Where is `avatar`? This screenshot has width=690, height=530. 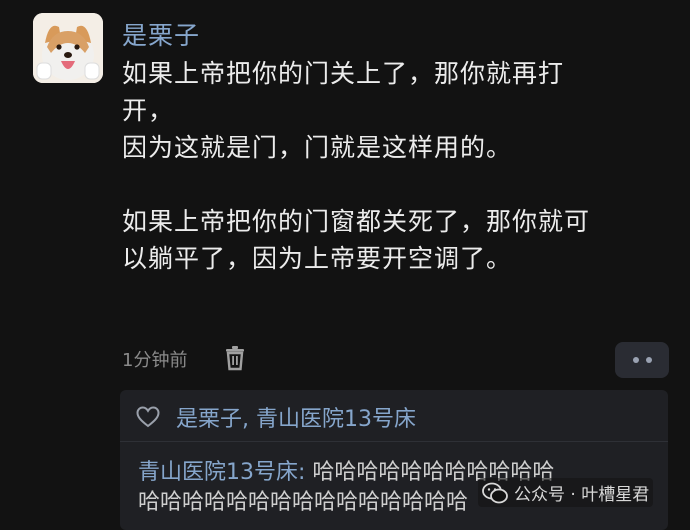 avatar is located at coordinates (68, 48).